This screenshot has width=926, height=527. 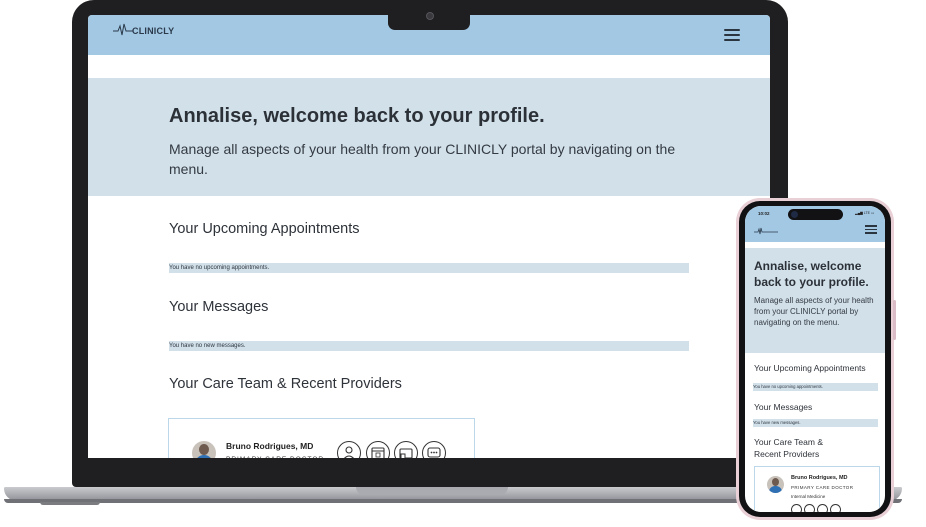 What do you see at coordinates (764, 213) in the screenshot?
I see `status-time: 10:02` at bounding box center [764, 213].